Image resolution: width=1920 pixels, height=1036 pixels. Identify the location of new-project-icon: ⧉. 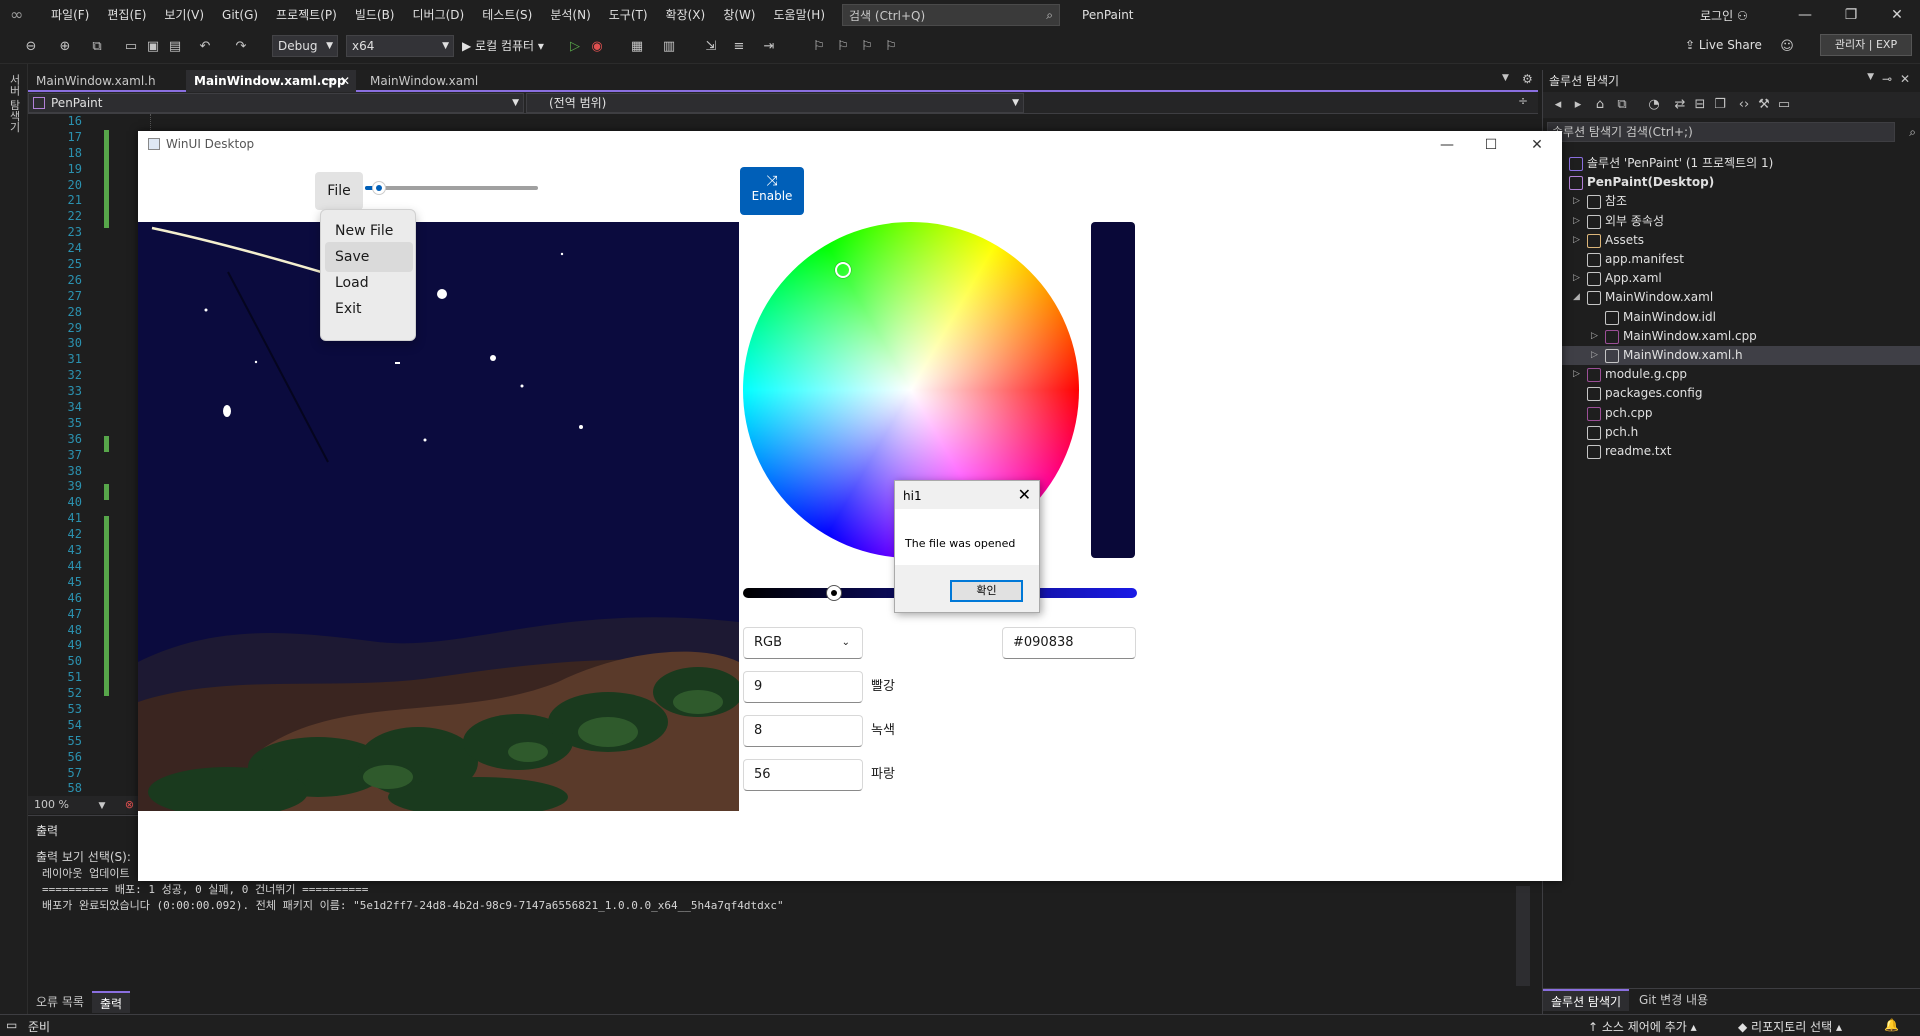
(97, 47).